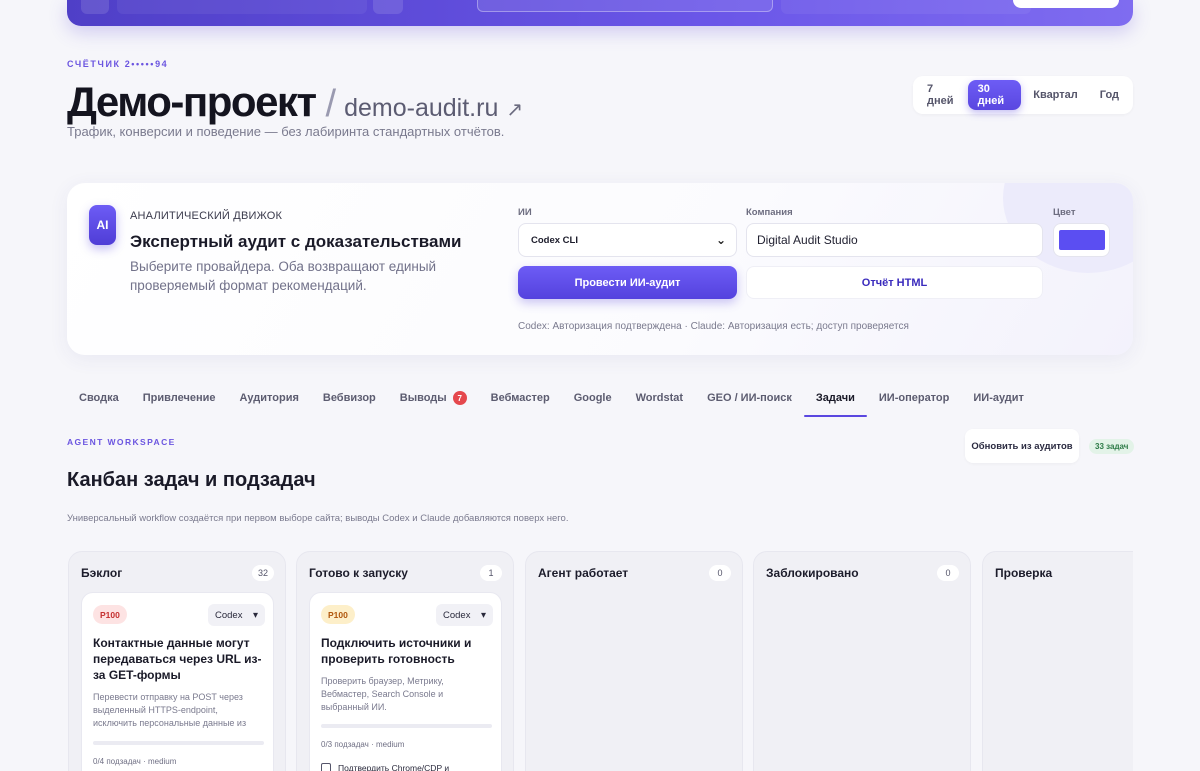 The width and height of the screenshot is (1200, 771). What do you see at coordinates (998, 398) in the screenshot?
I see `tab-label: ИИ-аудит` at bounding box center [998, 398].